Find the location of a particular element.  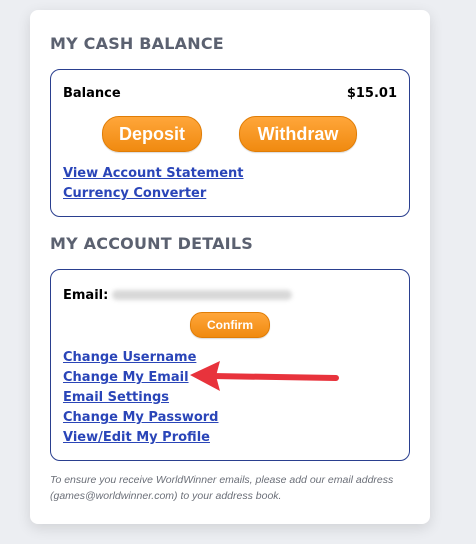

deposit-button: Deposit is located at coordinates (152, 134).